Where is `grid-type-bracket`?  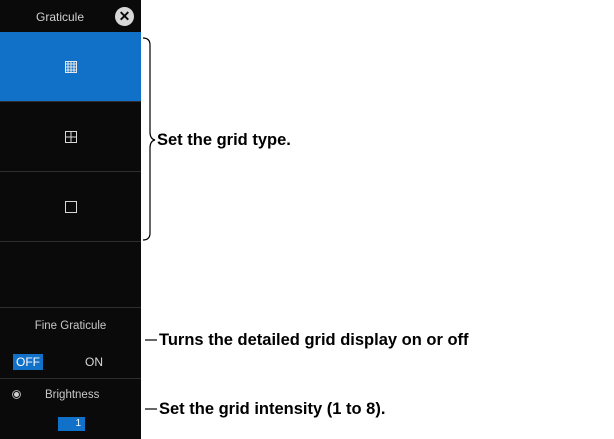
grid-type-bracket is located at coordinates (149, 139).